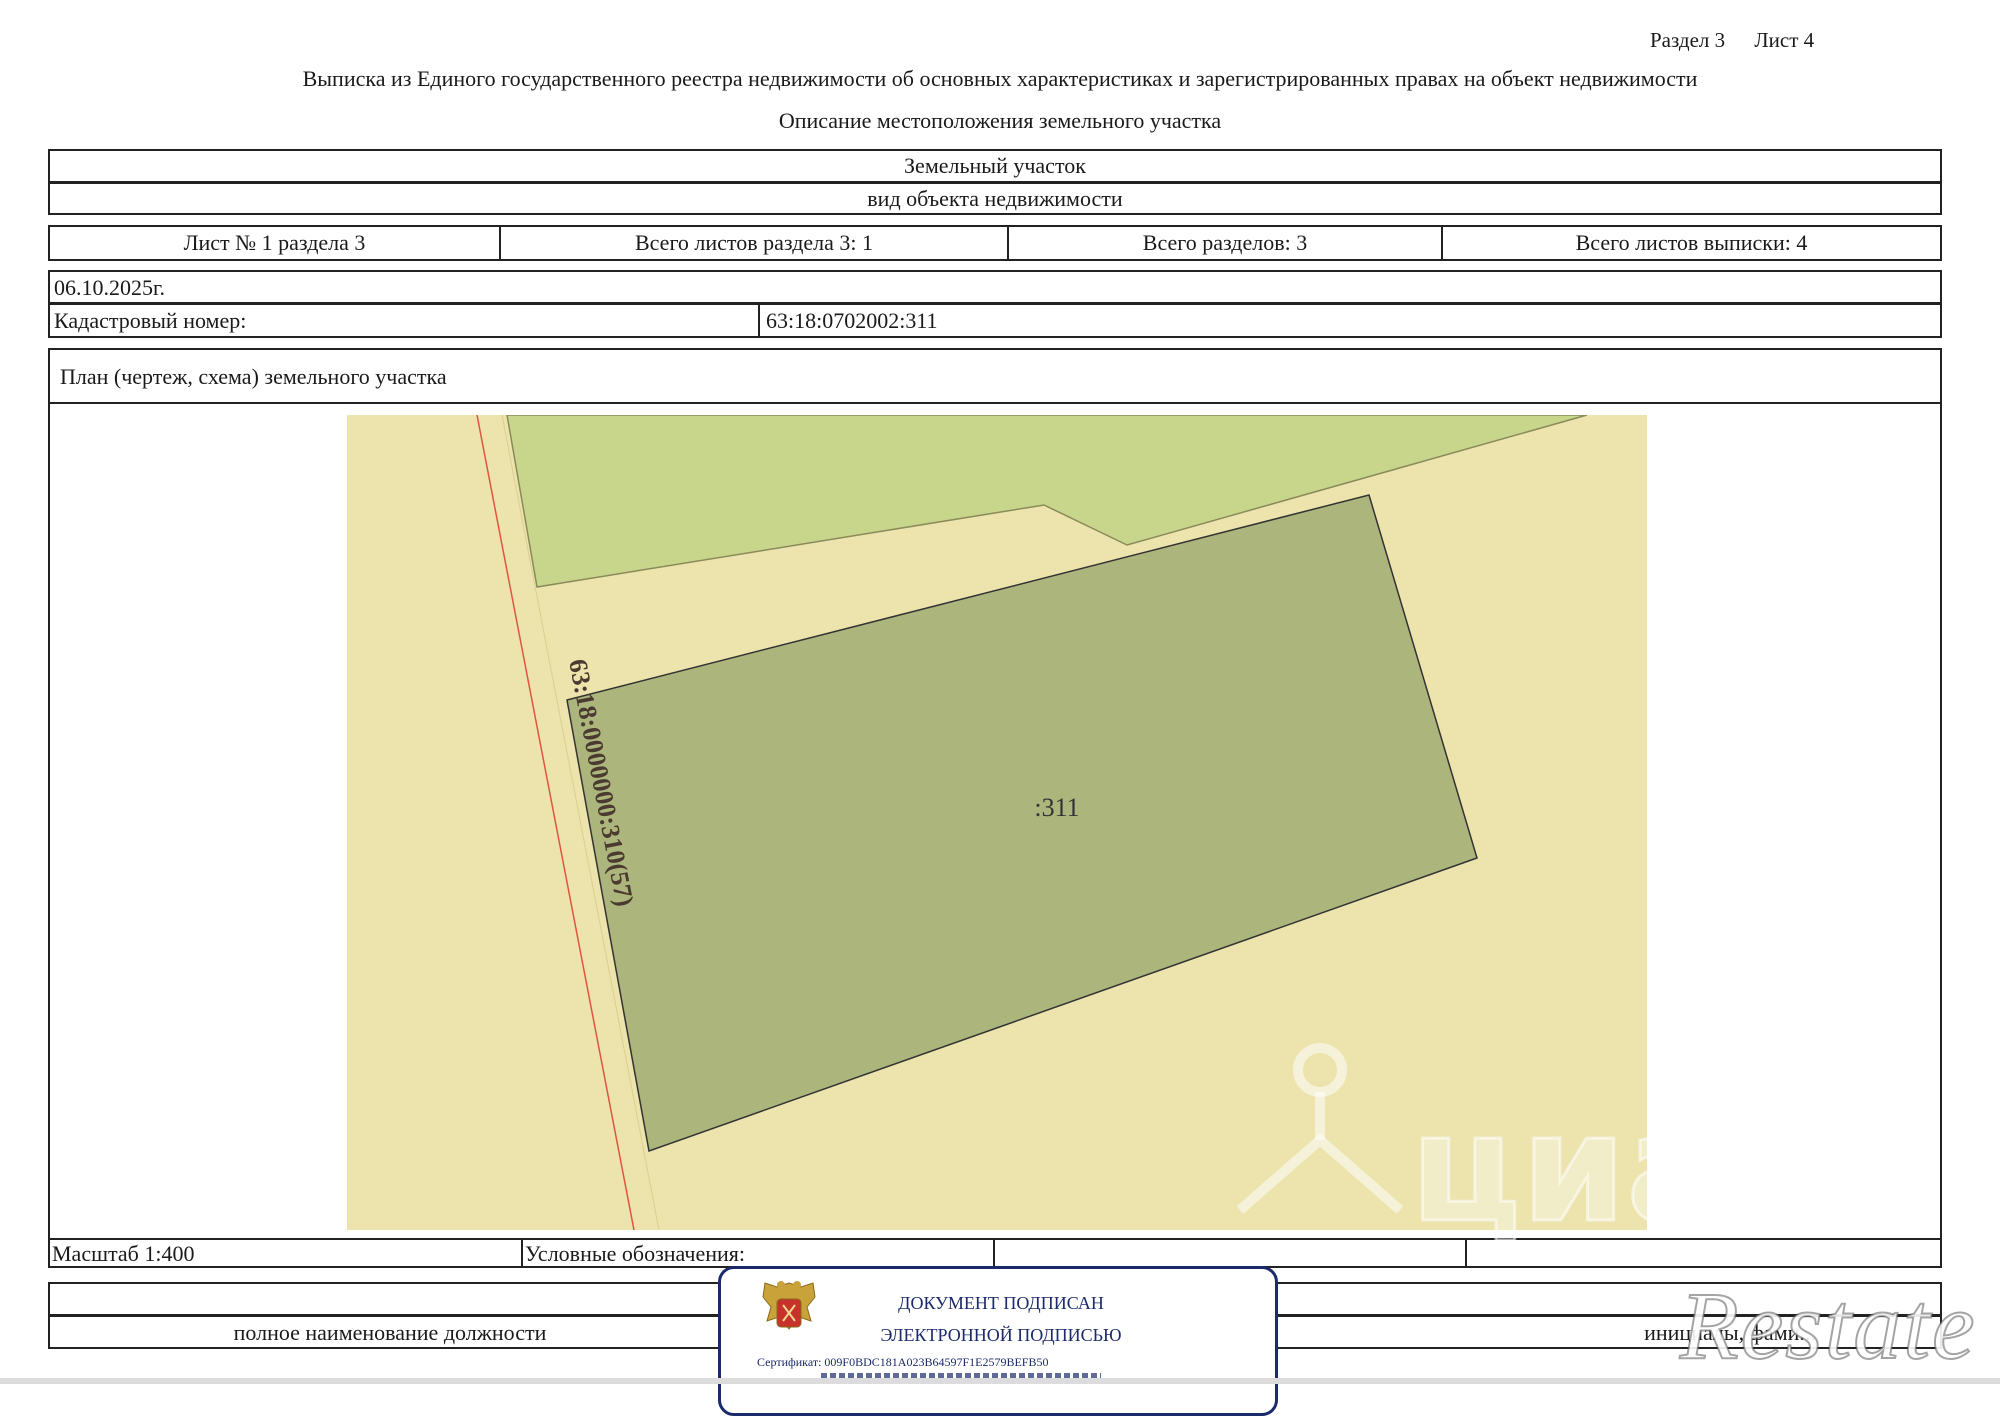 The width and height of the screenshot is (2000, 1416). I want to click on page-number: Раздел 3 Лист 4, so click(1732, 40).